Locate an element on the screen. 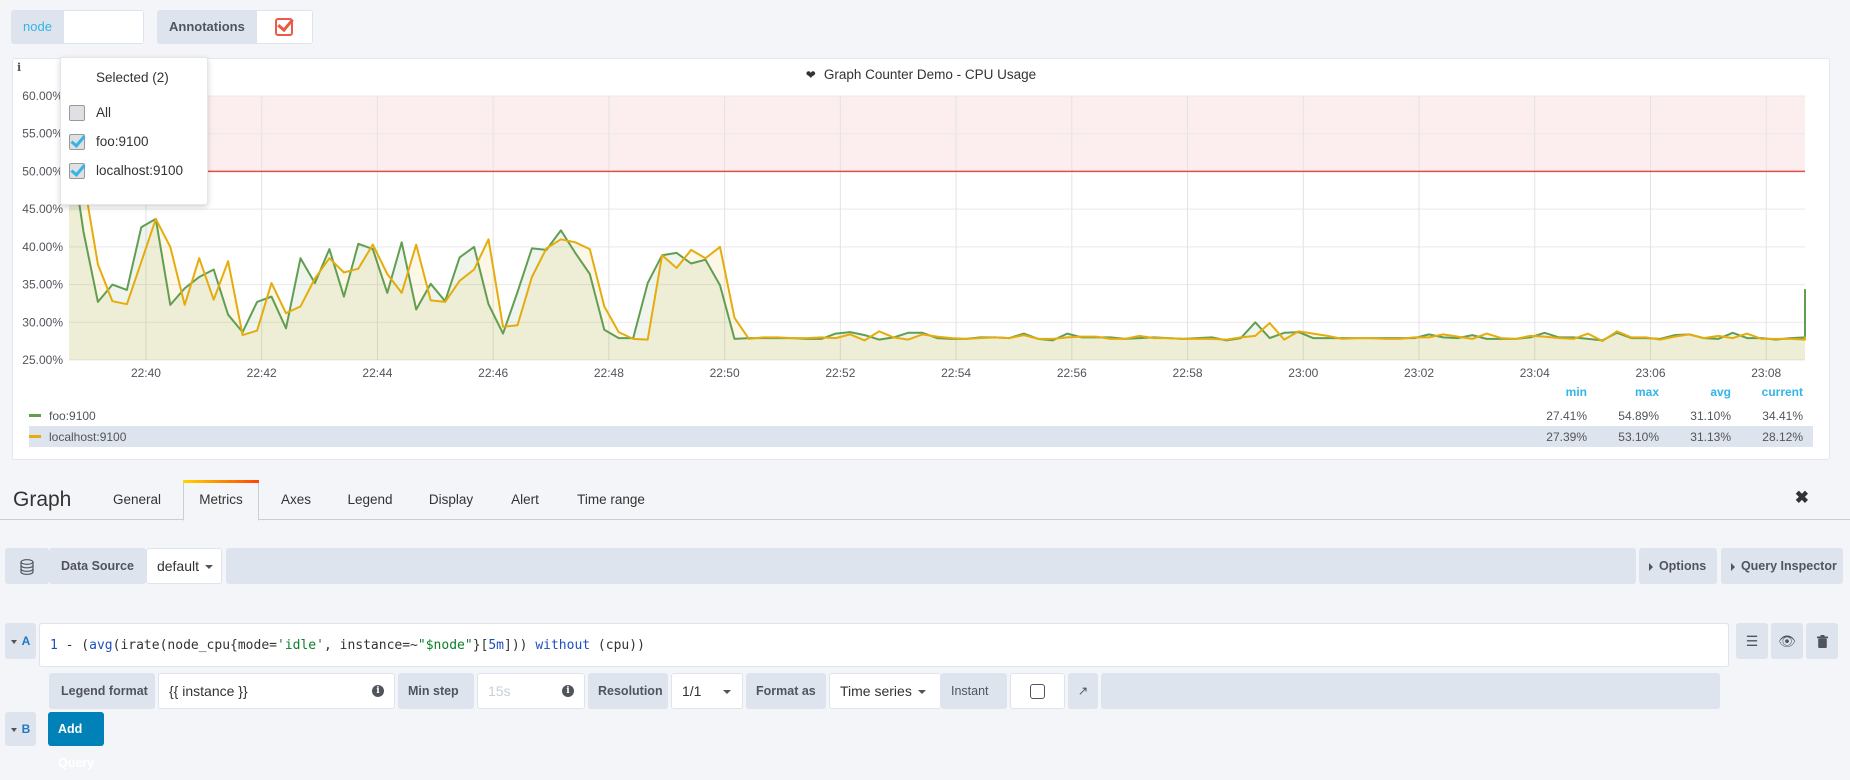 This screenshot has width=1850, height=780. dropdown-option-localhost: localhost:9100 is located at coordinates (134, 170).